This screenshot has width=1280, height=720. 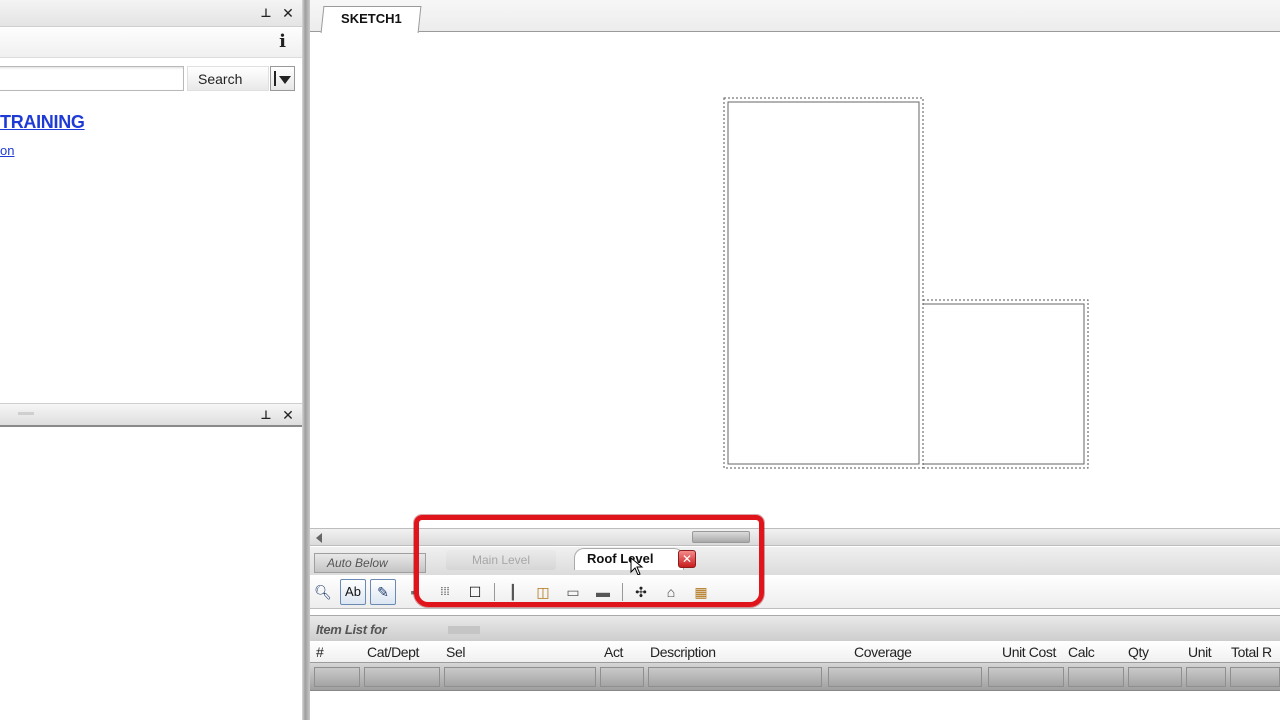 What do you see at coordinates (464, 630) in the screenshot?
I see `title-placeholder` at bounding box center [464, 630].